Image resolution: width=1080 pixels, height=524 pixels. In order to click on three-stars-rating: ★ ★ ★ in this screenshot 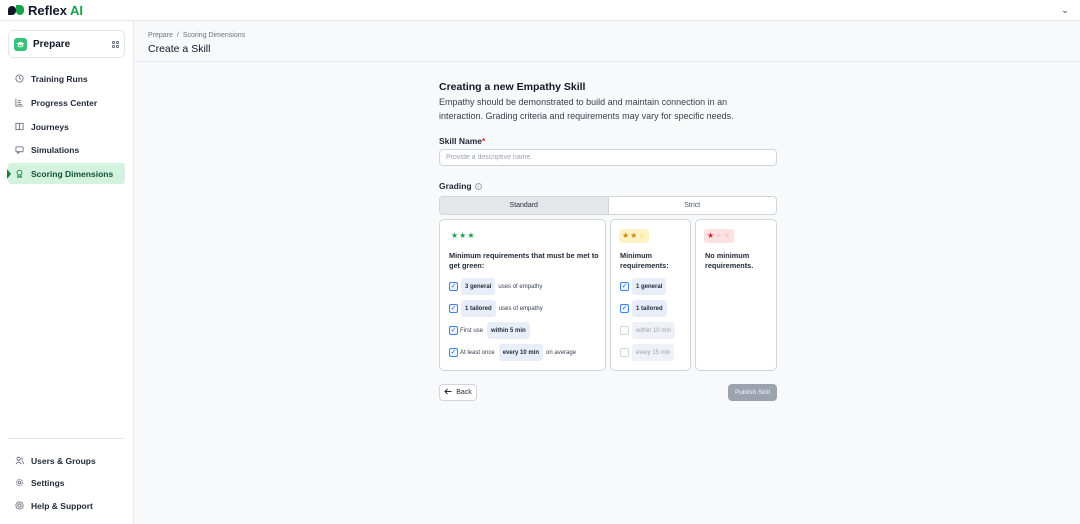, I will do `click(463, 236)`.